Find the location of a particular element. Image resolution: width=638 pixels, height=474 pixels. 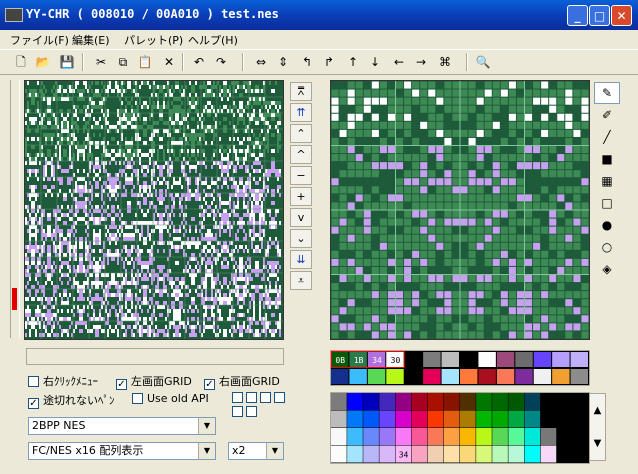

nav-line-down-button: v is located at coordinates (301, 217).